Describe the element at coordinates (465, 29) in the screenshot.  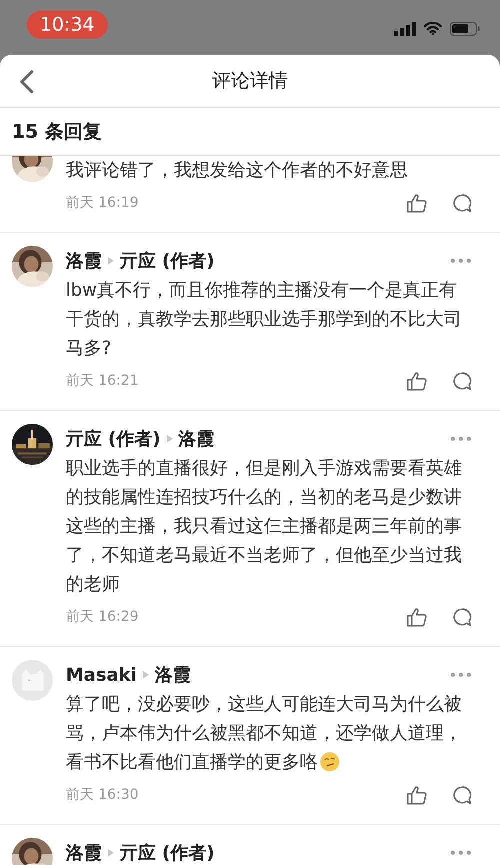
I see `battery-icon` at that location.